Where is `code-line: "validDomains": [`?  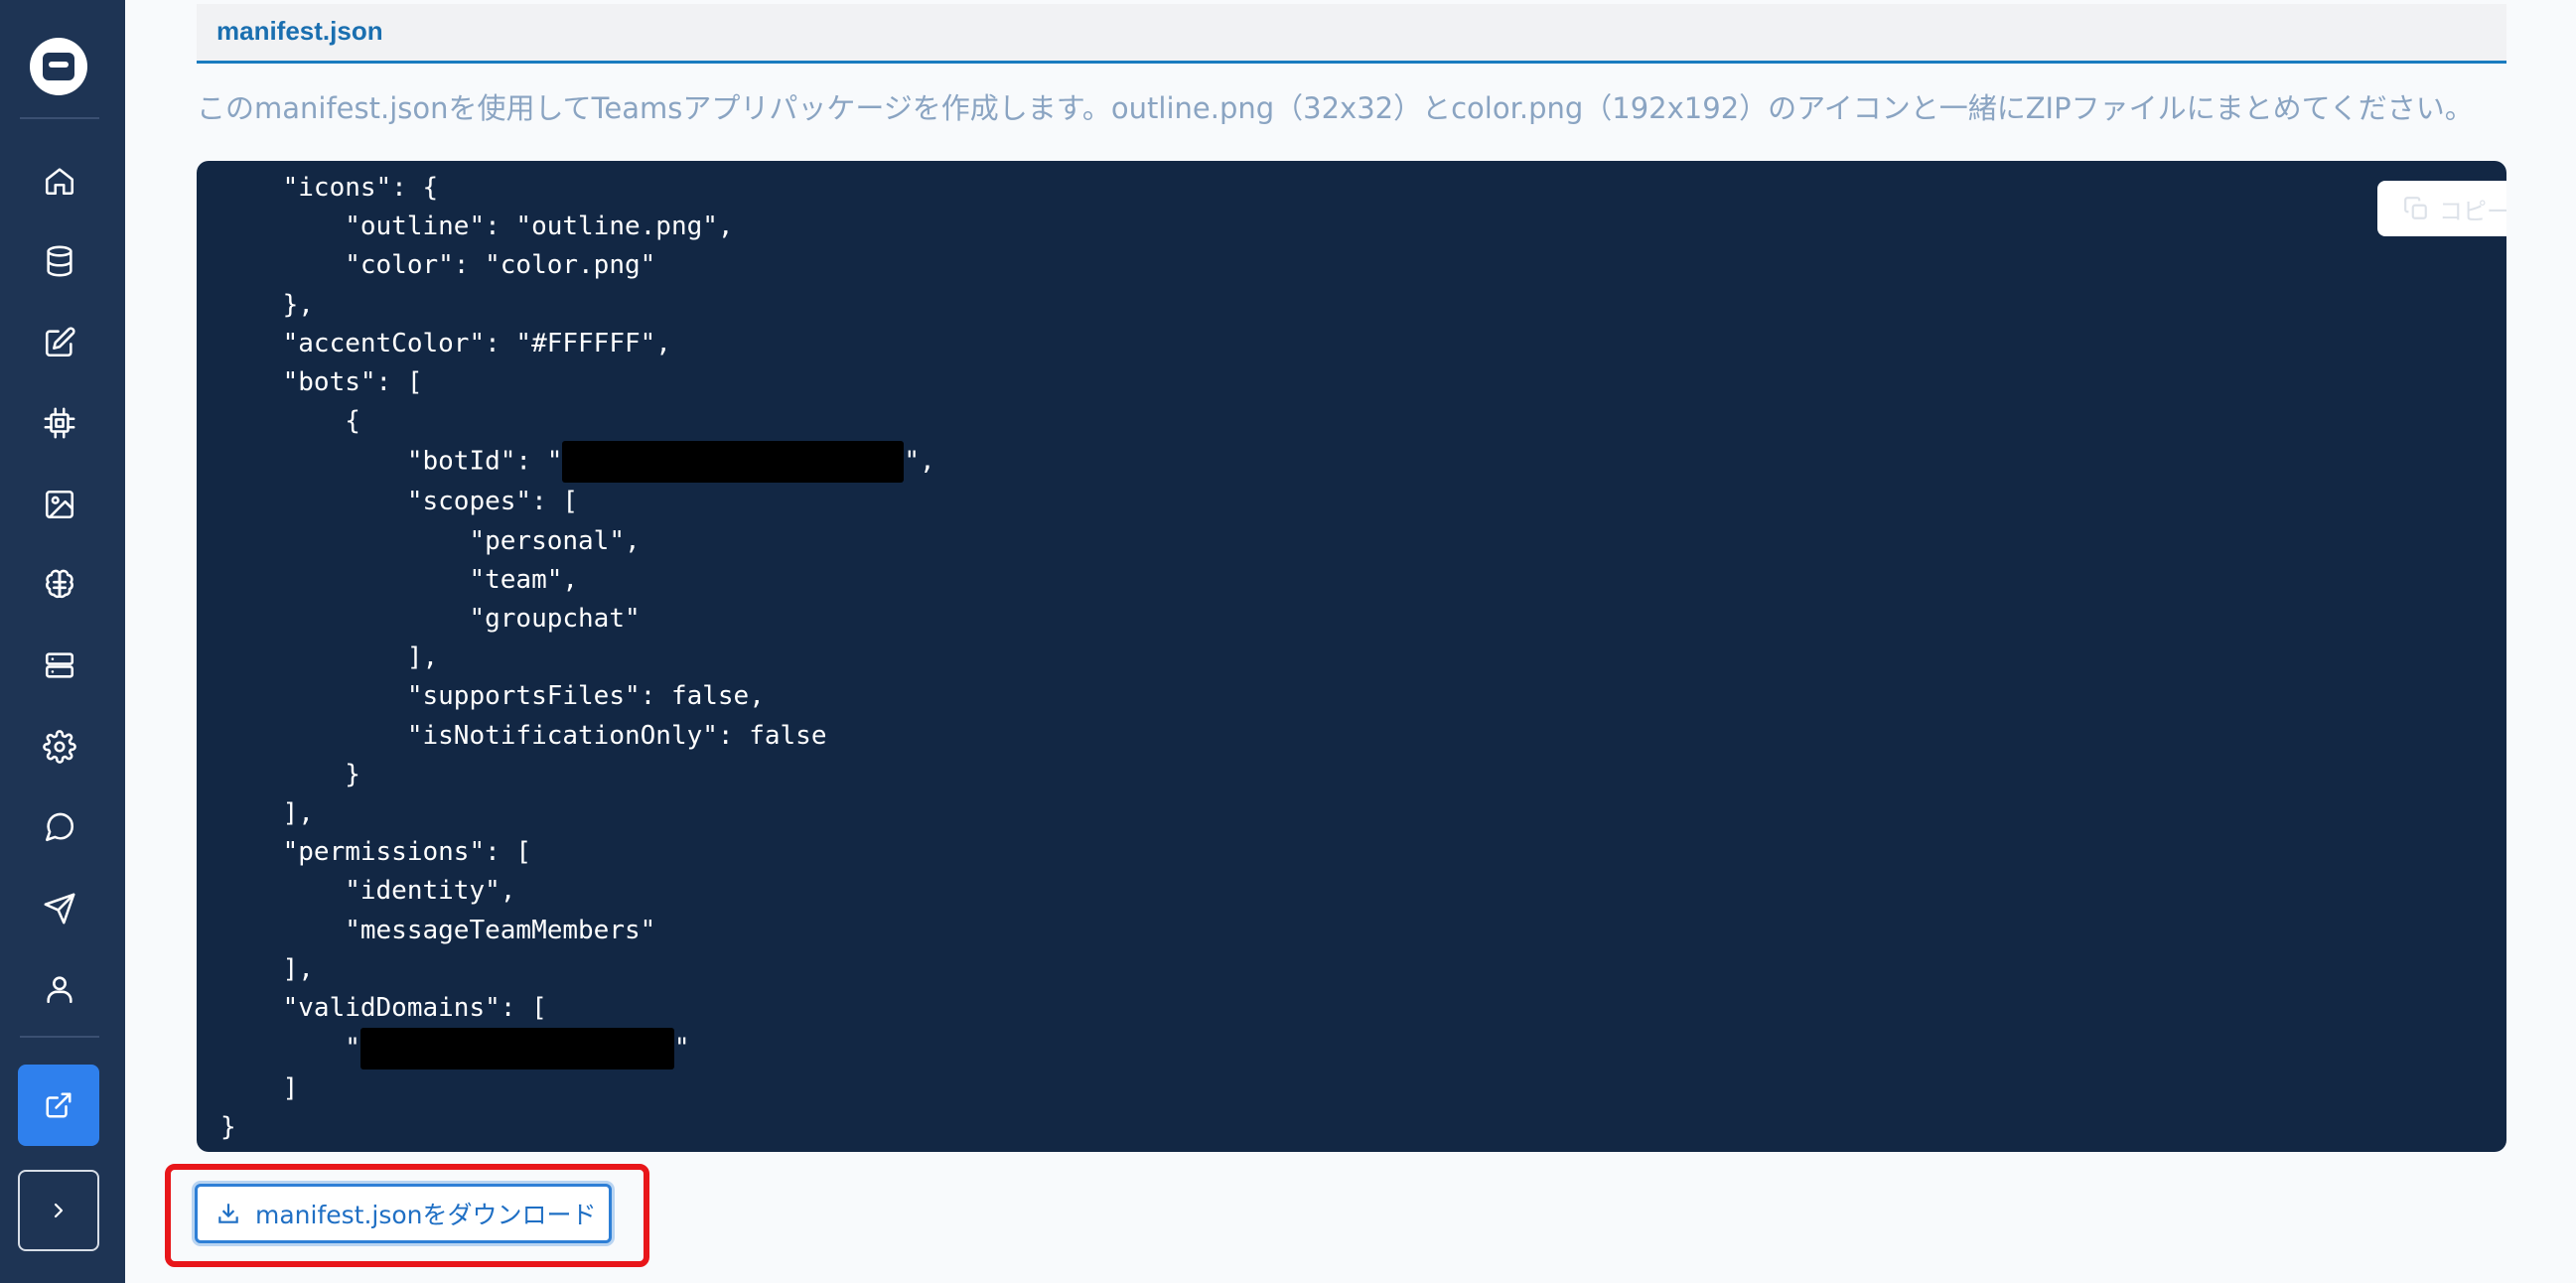
code-line: "validDomains": [ is located at coordinates (384, 1008).